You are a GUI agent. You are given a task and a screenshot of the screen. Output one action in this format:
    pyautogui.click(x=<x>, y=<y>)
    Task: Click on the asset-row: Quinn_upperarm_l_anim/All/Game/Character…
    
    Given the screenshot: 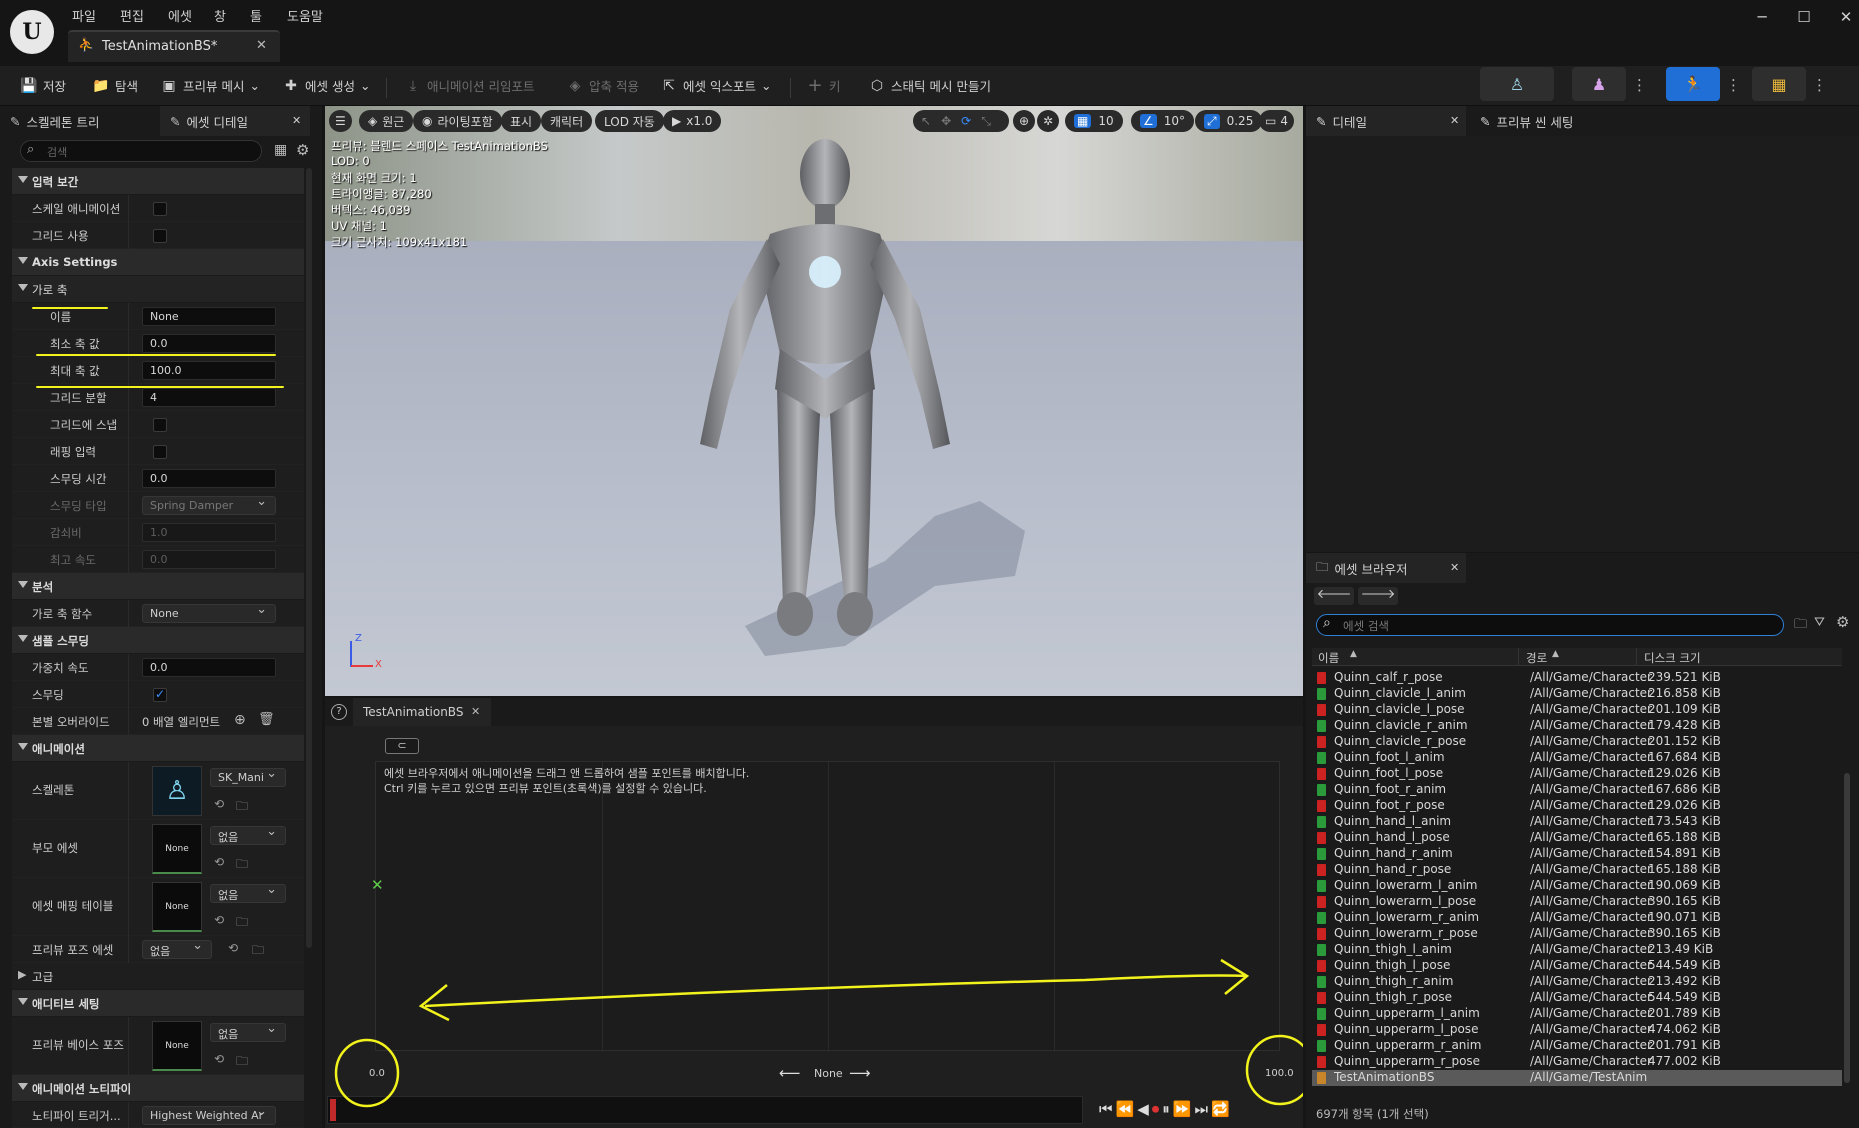 What is the action you would take?
    pyautogui.click(x=1577, y=1014)
    